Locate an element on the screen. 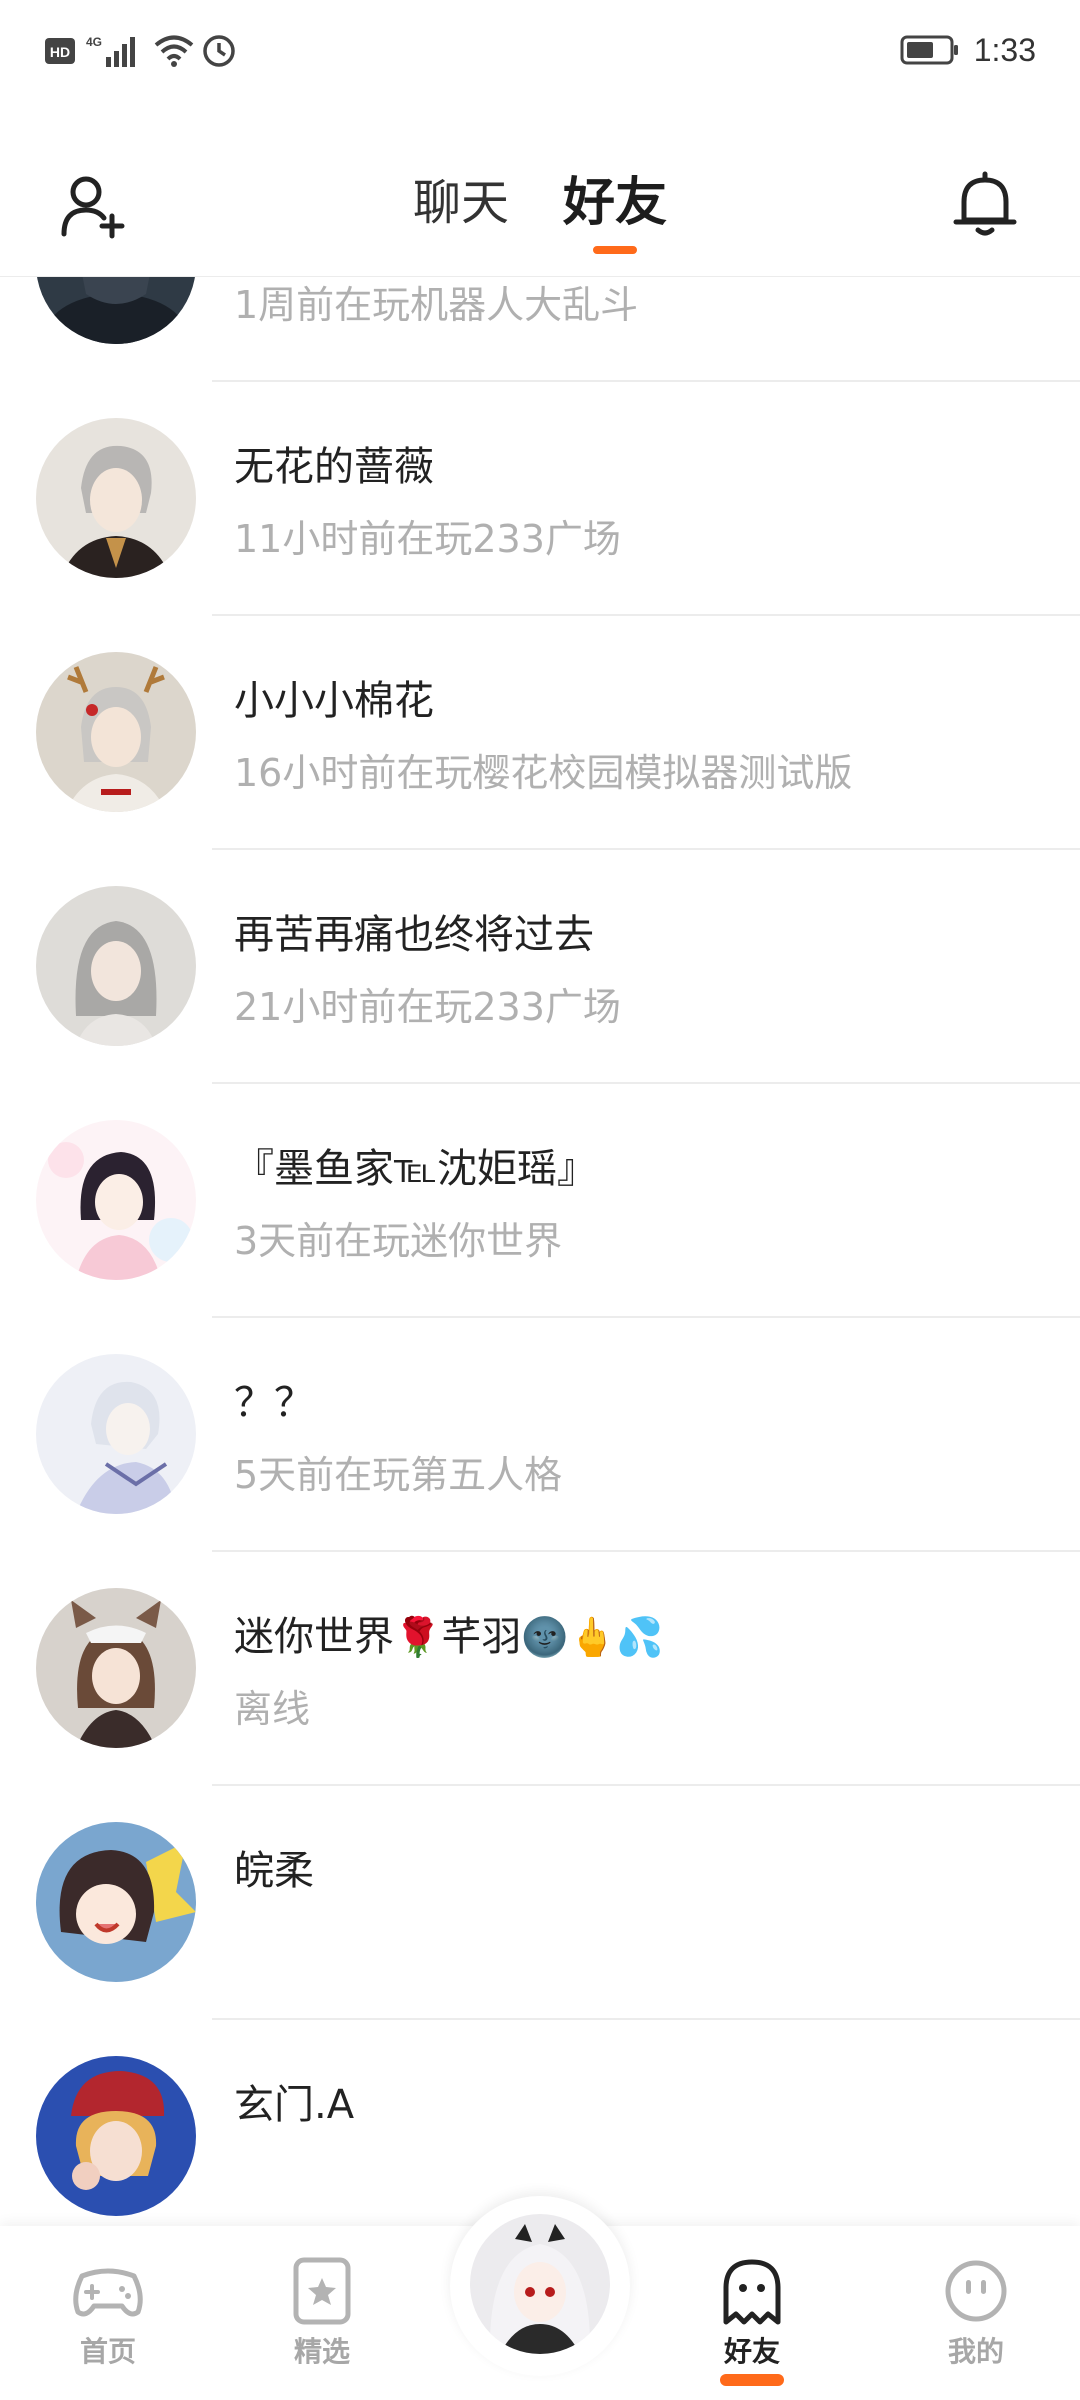  nav-featured: 精选 is located at coordinates (322, 2313).